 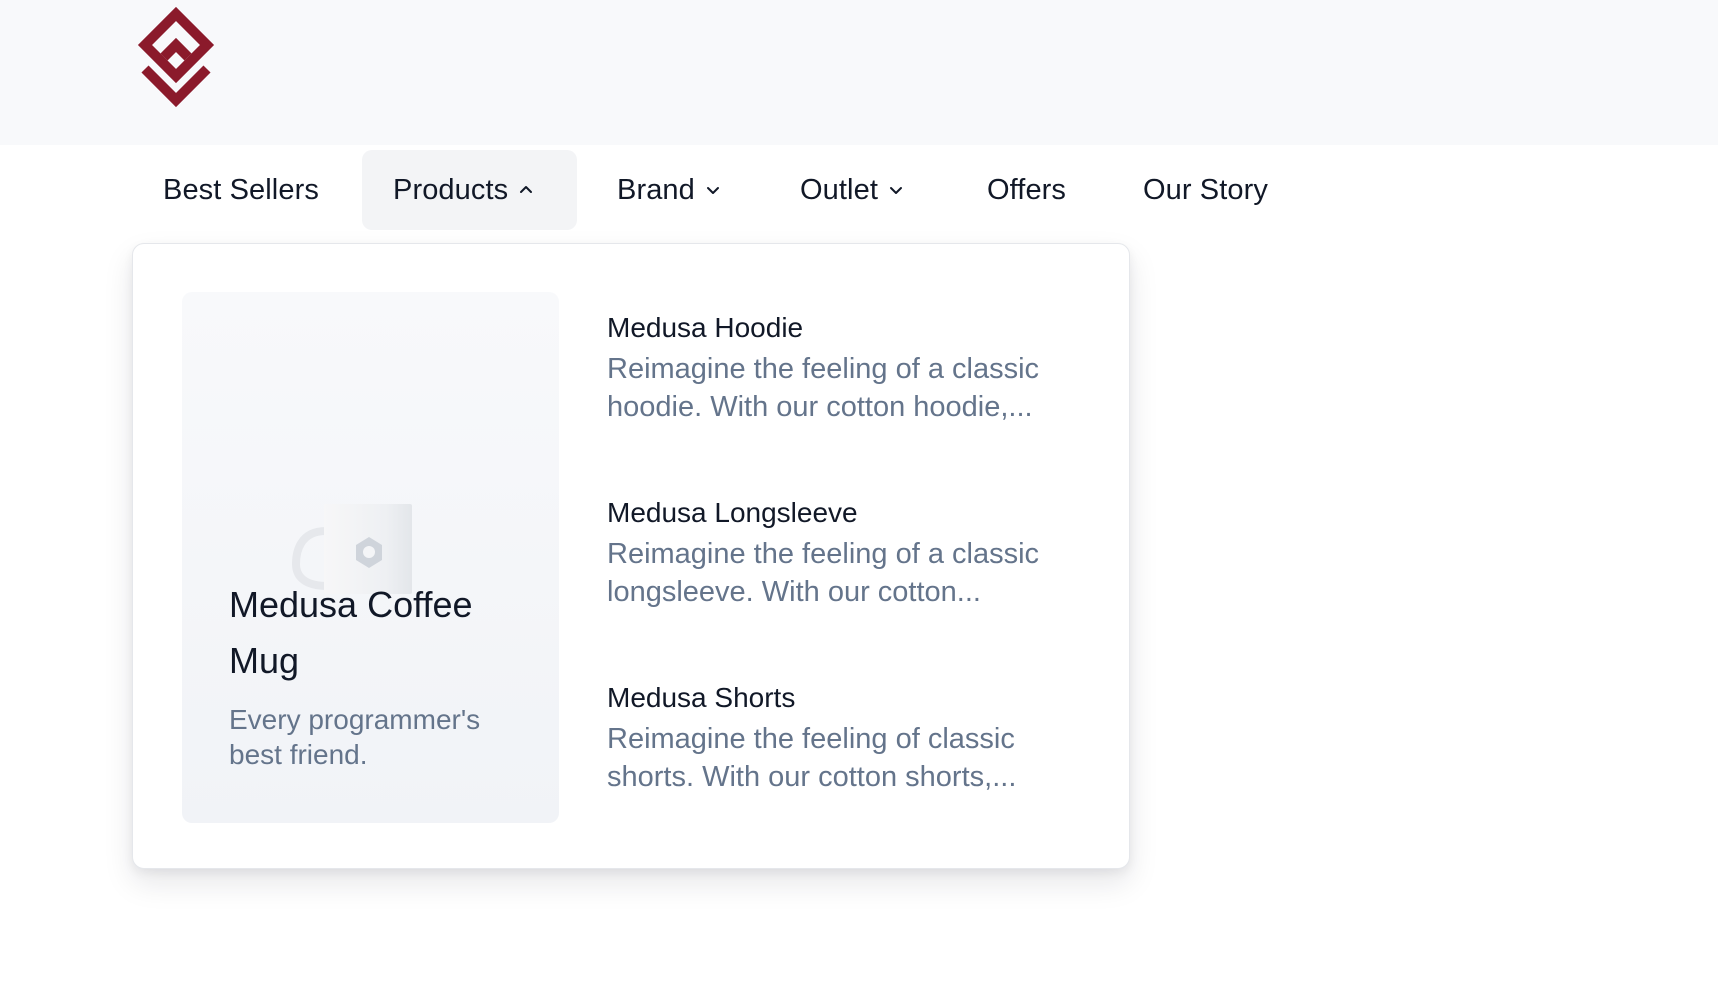 What do you see at coordinates (732, 512) in the screenshot?
I see `product-name: Medusa Longsleeve` at bounding box center [732, 512].